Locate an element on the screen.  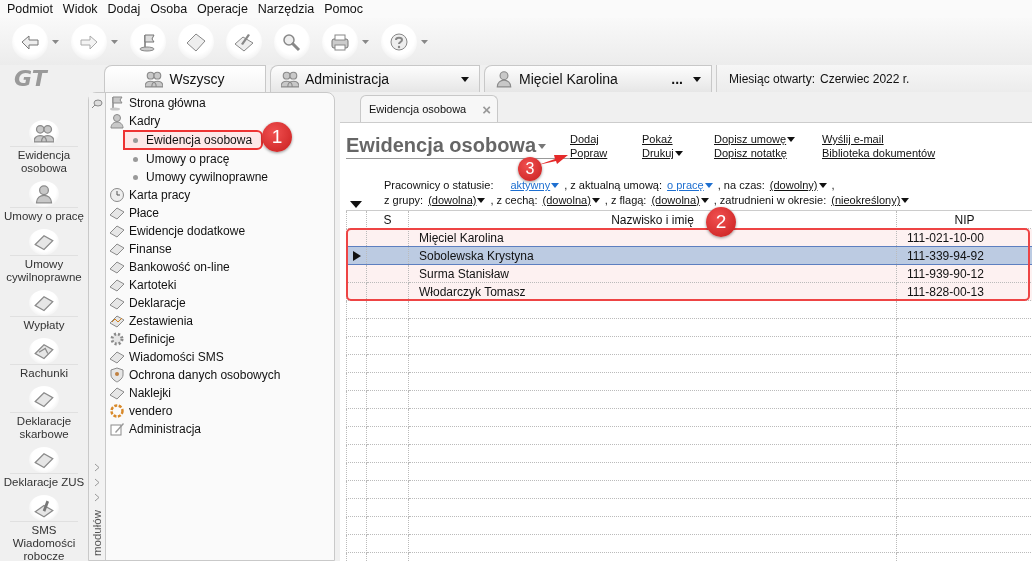
shortcut-label: Umowy o pracę is located at coordinates (44, 216).